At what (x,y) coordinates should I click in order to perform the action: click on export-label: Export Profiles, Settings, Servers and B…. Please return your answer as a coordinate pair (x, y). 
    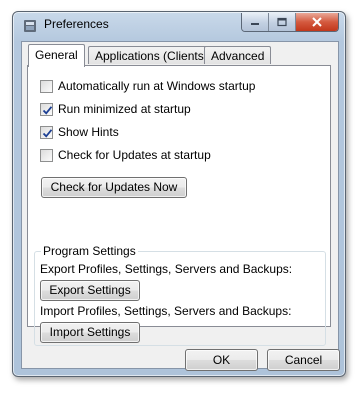
    Looking at the image, I should click on (166, 269).